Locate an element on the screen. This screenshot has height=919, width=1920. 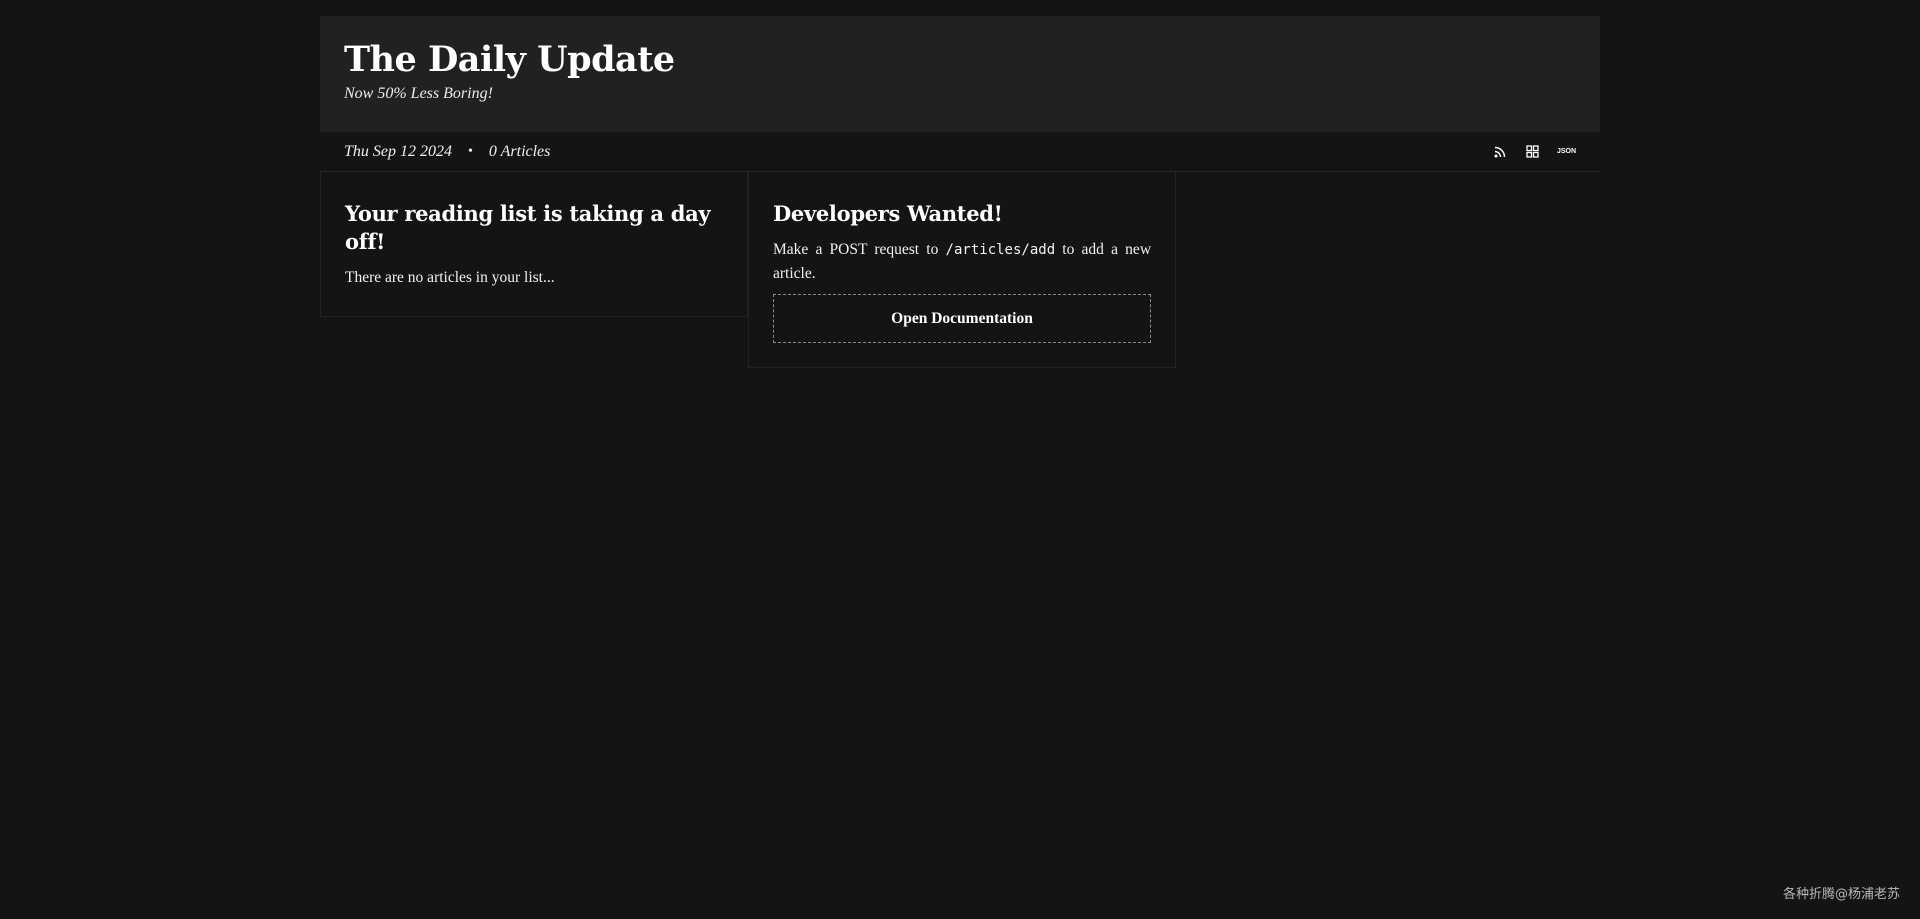
grid-icon is located at coordinates (1533, 152).